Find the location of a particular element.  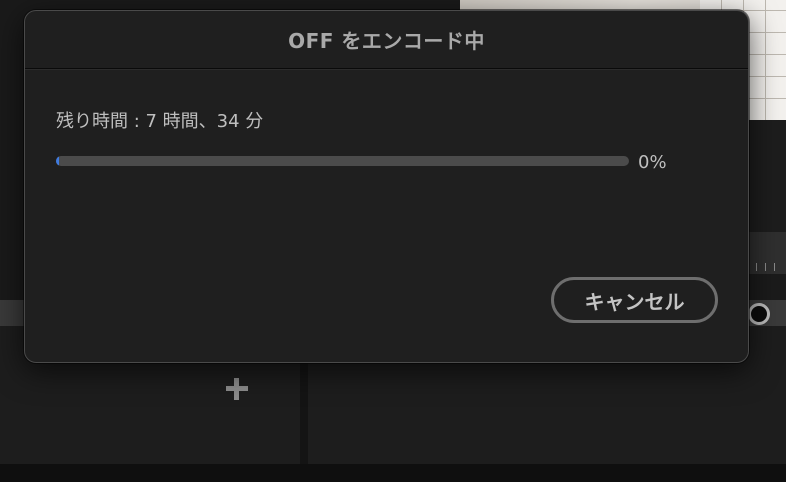

progress-percent: 0% is located at coordinates (652, 162).